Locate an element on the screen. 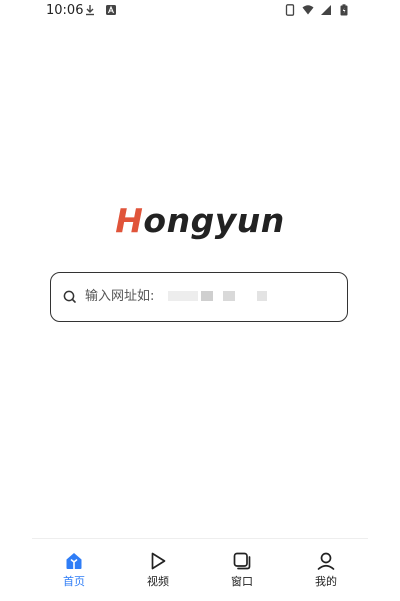  app-notification-icon is located at coordinates (111, 10).